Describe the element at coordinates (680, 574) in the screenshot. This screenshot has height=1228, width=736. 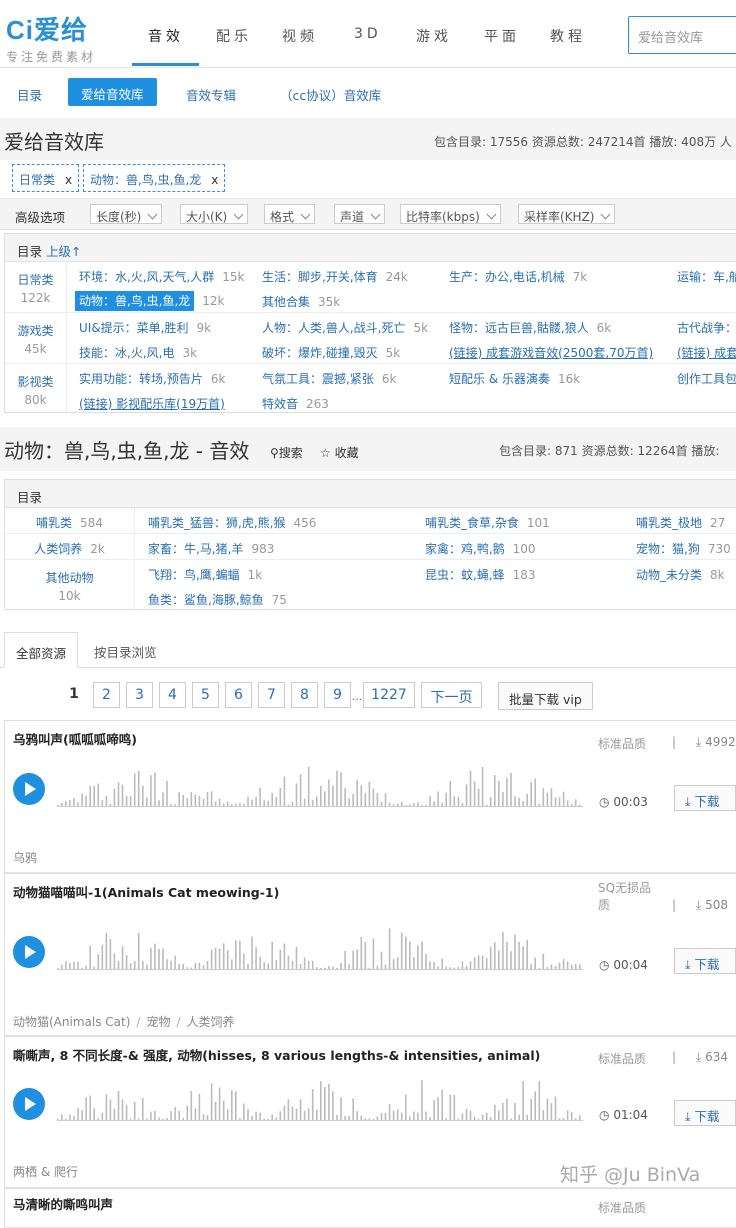
I see `dir-item: 动物_未分类 8k` at that location.